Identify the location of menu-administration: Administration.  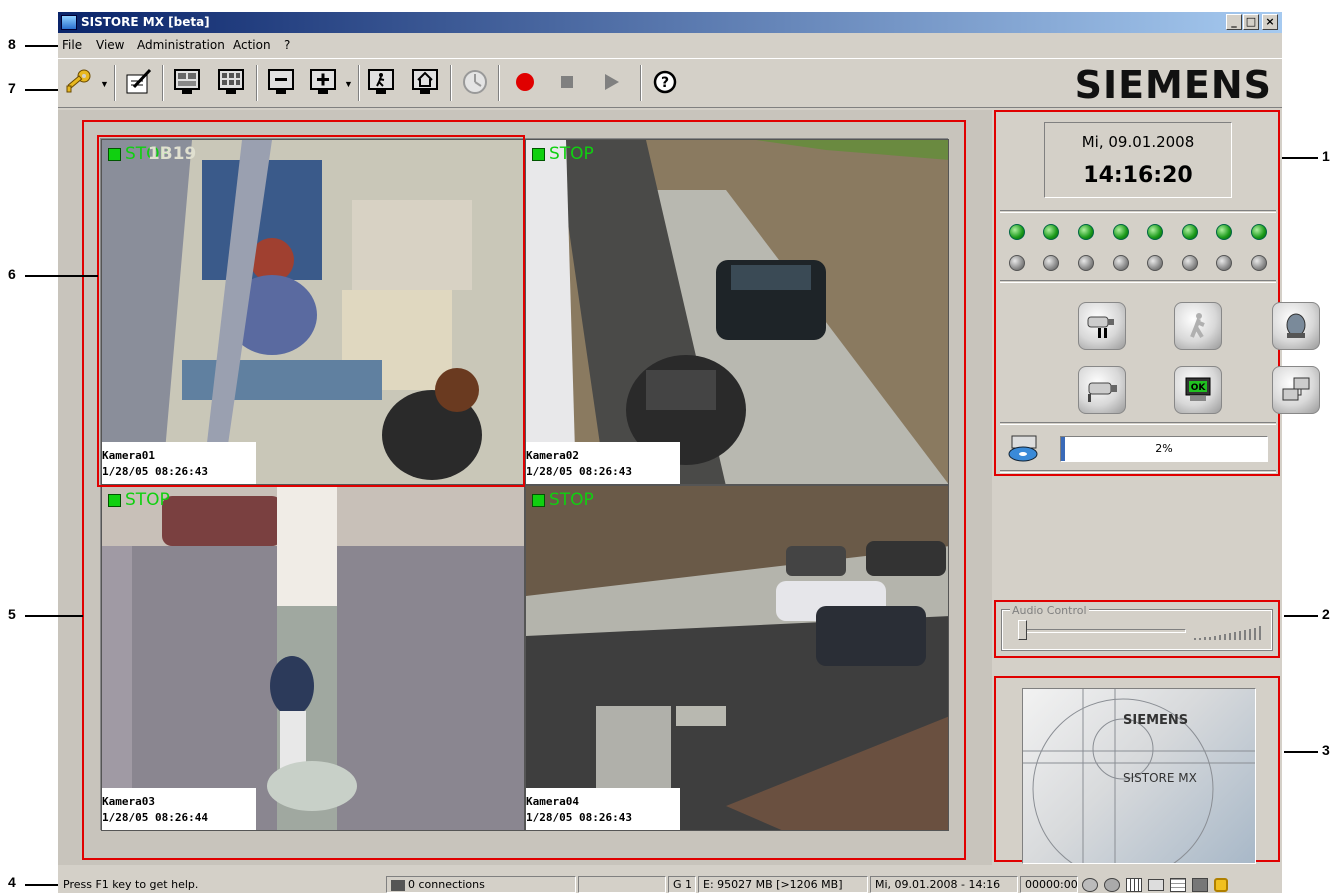
(181, 45).